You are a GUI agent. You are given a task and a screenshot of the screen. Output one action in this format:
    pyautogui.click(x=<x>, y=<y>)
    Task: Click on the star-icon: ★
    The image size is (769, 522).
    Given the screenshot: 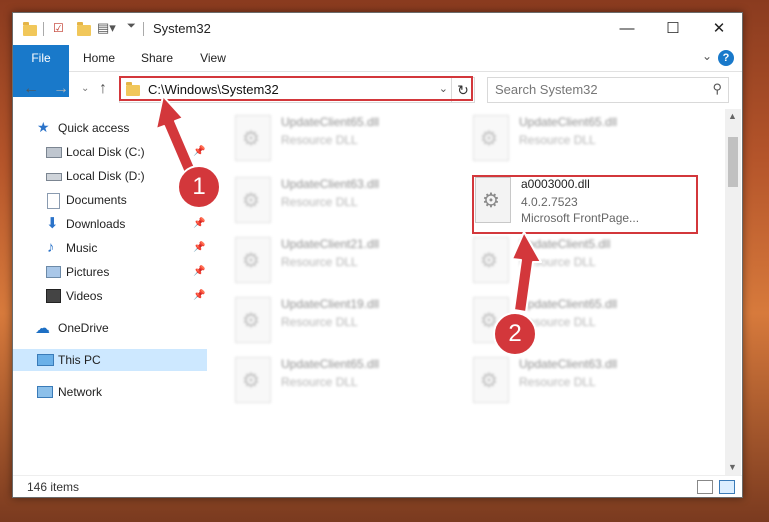 What is the action you would take?
    pyautogui.click(x=43, y=127)
    